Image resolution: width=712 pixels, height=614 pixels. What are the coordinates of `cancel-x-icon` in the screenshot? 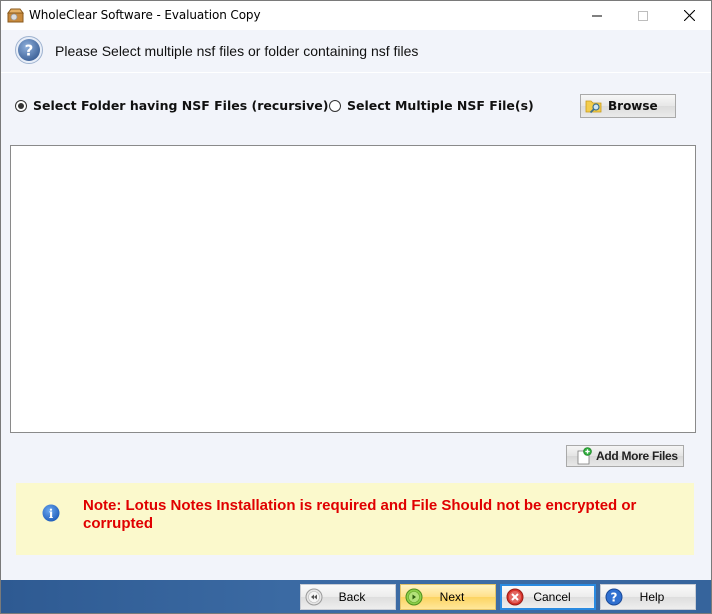 It's located at (515, 597).